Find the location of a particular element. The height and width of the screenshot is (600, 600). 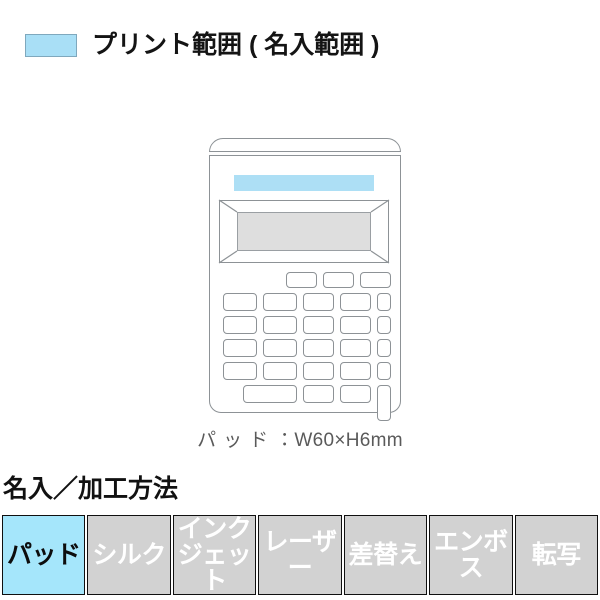

method-tab-inkjet: インクジェット is located at coordinates (214, 555).